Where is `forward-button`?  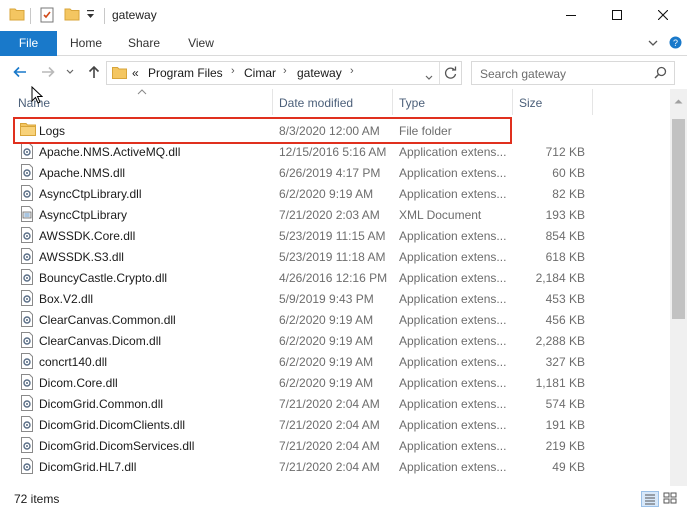
forward-button is located at coordinates (48, 72).